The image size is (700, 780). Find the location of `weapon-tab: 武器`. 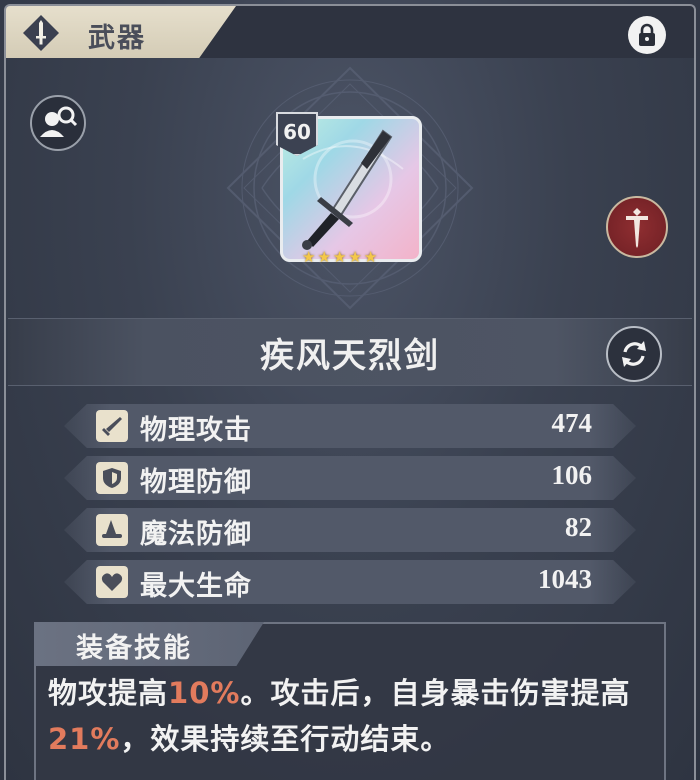

weapon-tab: 武器 is located at coordinates (121, 32).